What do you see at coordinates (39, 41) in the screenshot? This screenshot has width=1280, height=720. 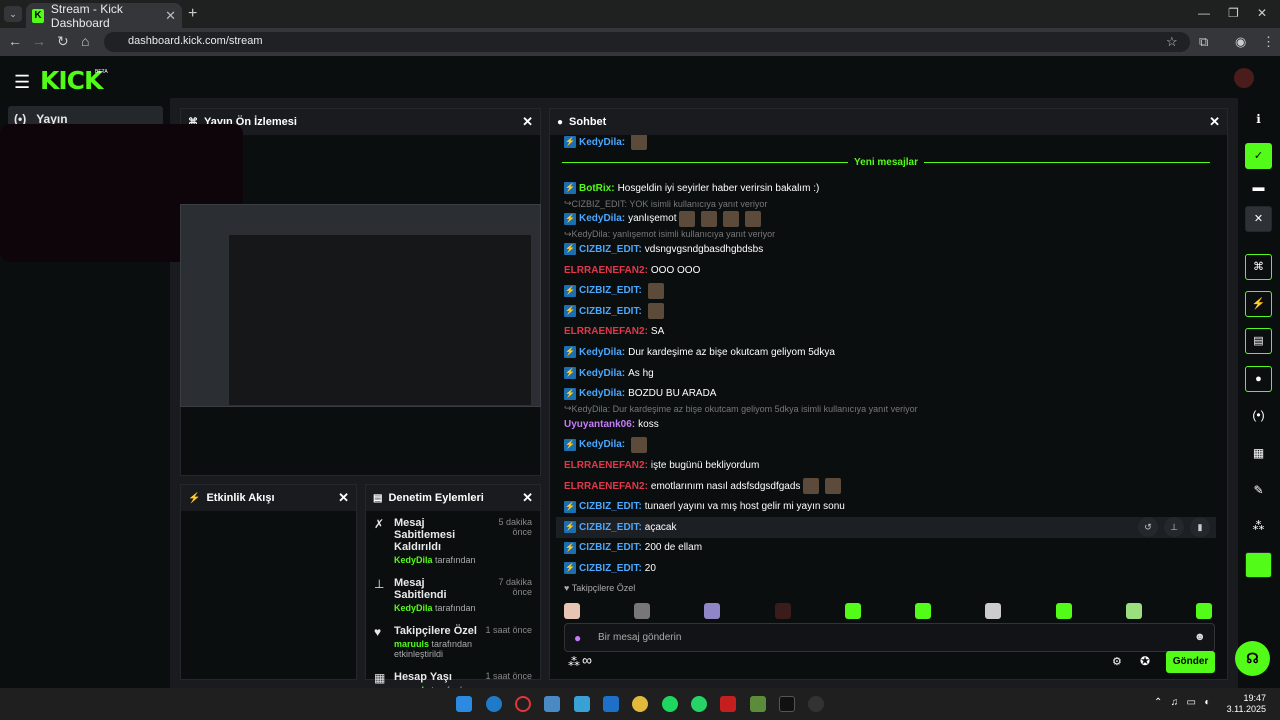 I see `forward-icon: →` at bounding box center [39, 41].